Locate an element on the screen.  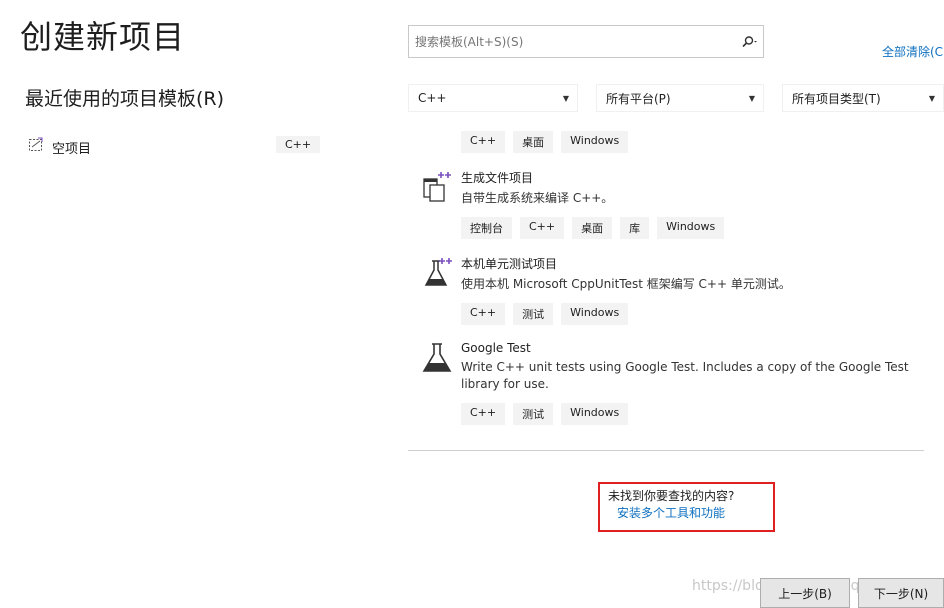
search-icon is located at coordinates (750, 41).